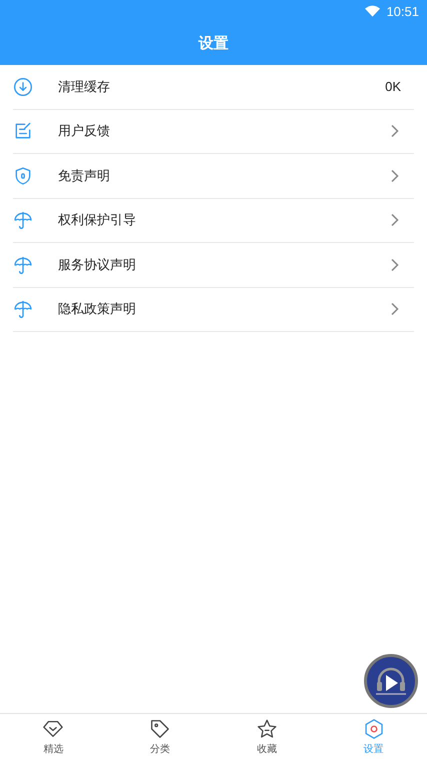 This screenshot has width=427, height=759. Describe the element at coordinates (84, 176) in the screenshot. I see `settings-label: 免责声明` at that location.